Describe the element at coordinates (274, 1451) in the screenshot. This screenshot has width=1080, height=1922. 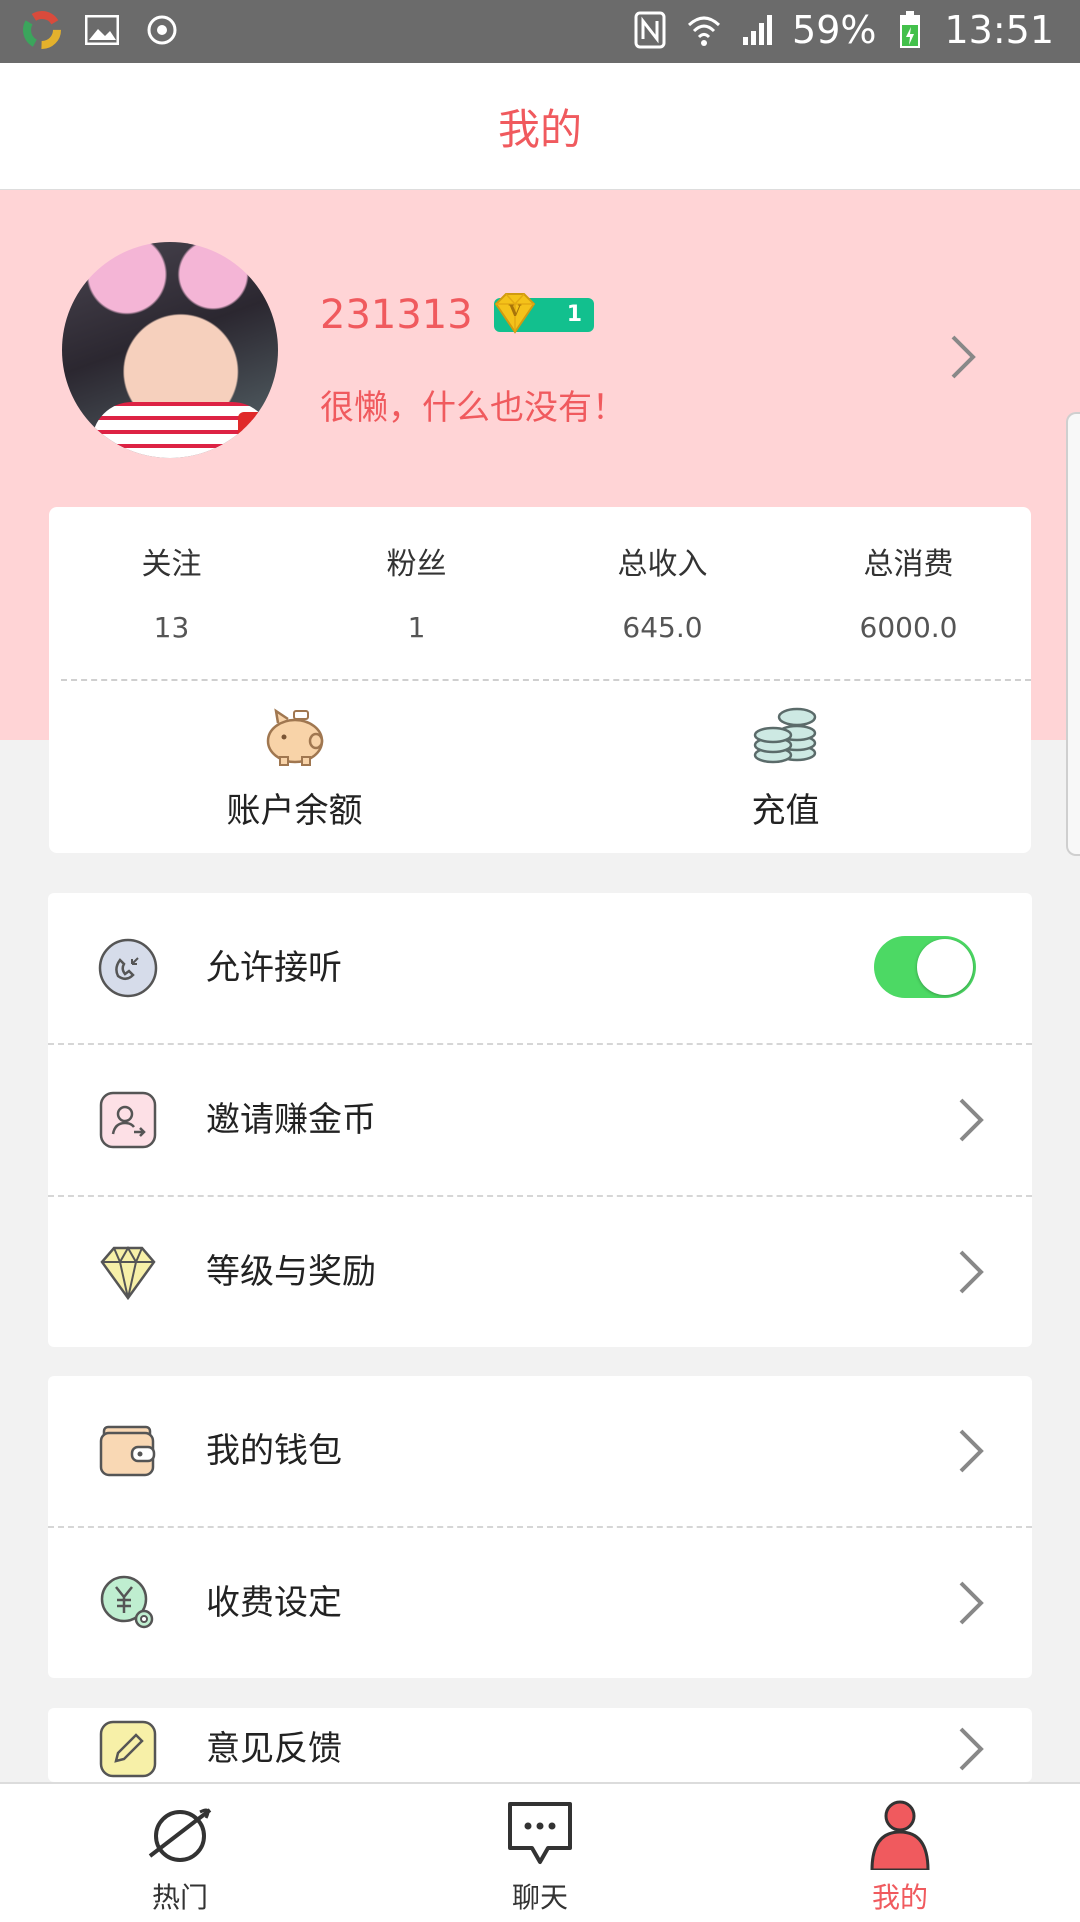
I see `wallet-label: 我的钱包` at that location.